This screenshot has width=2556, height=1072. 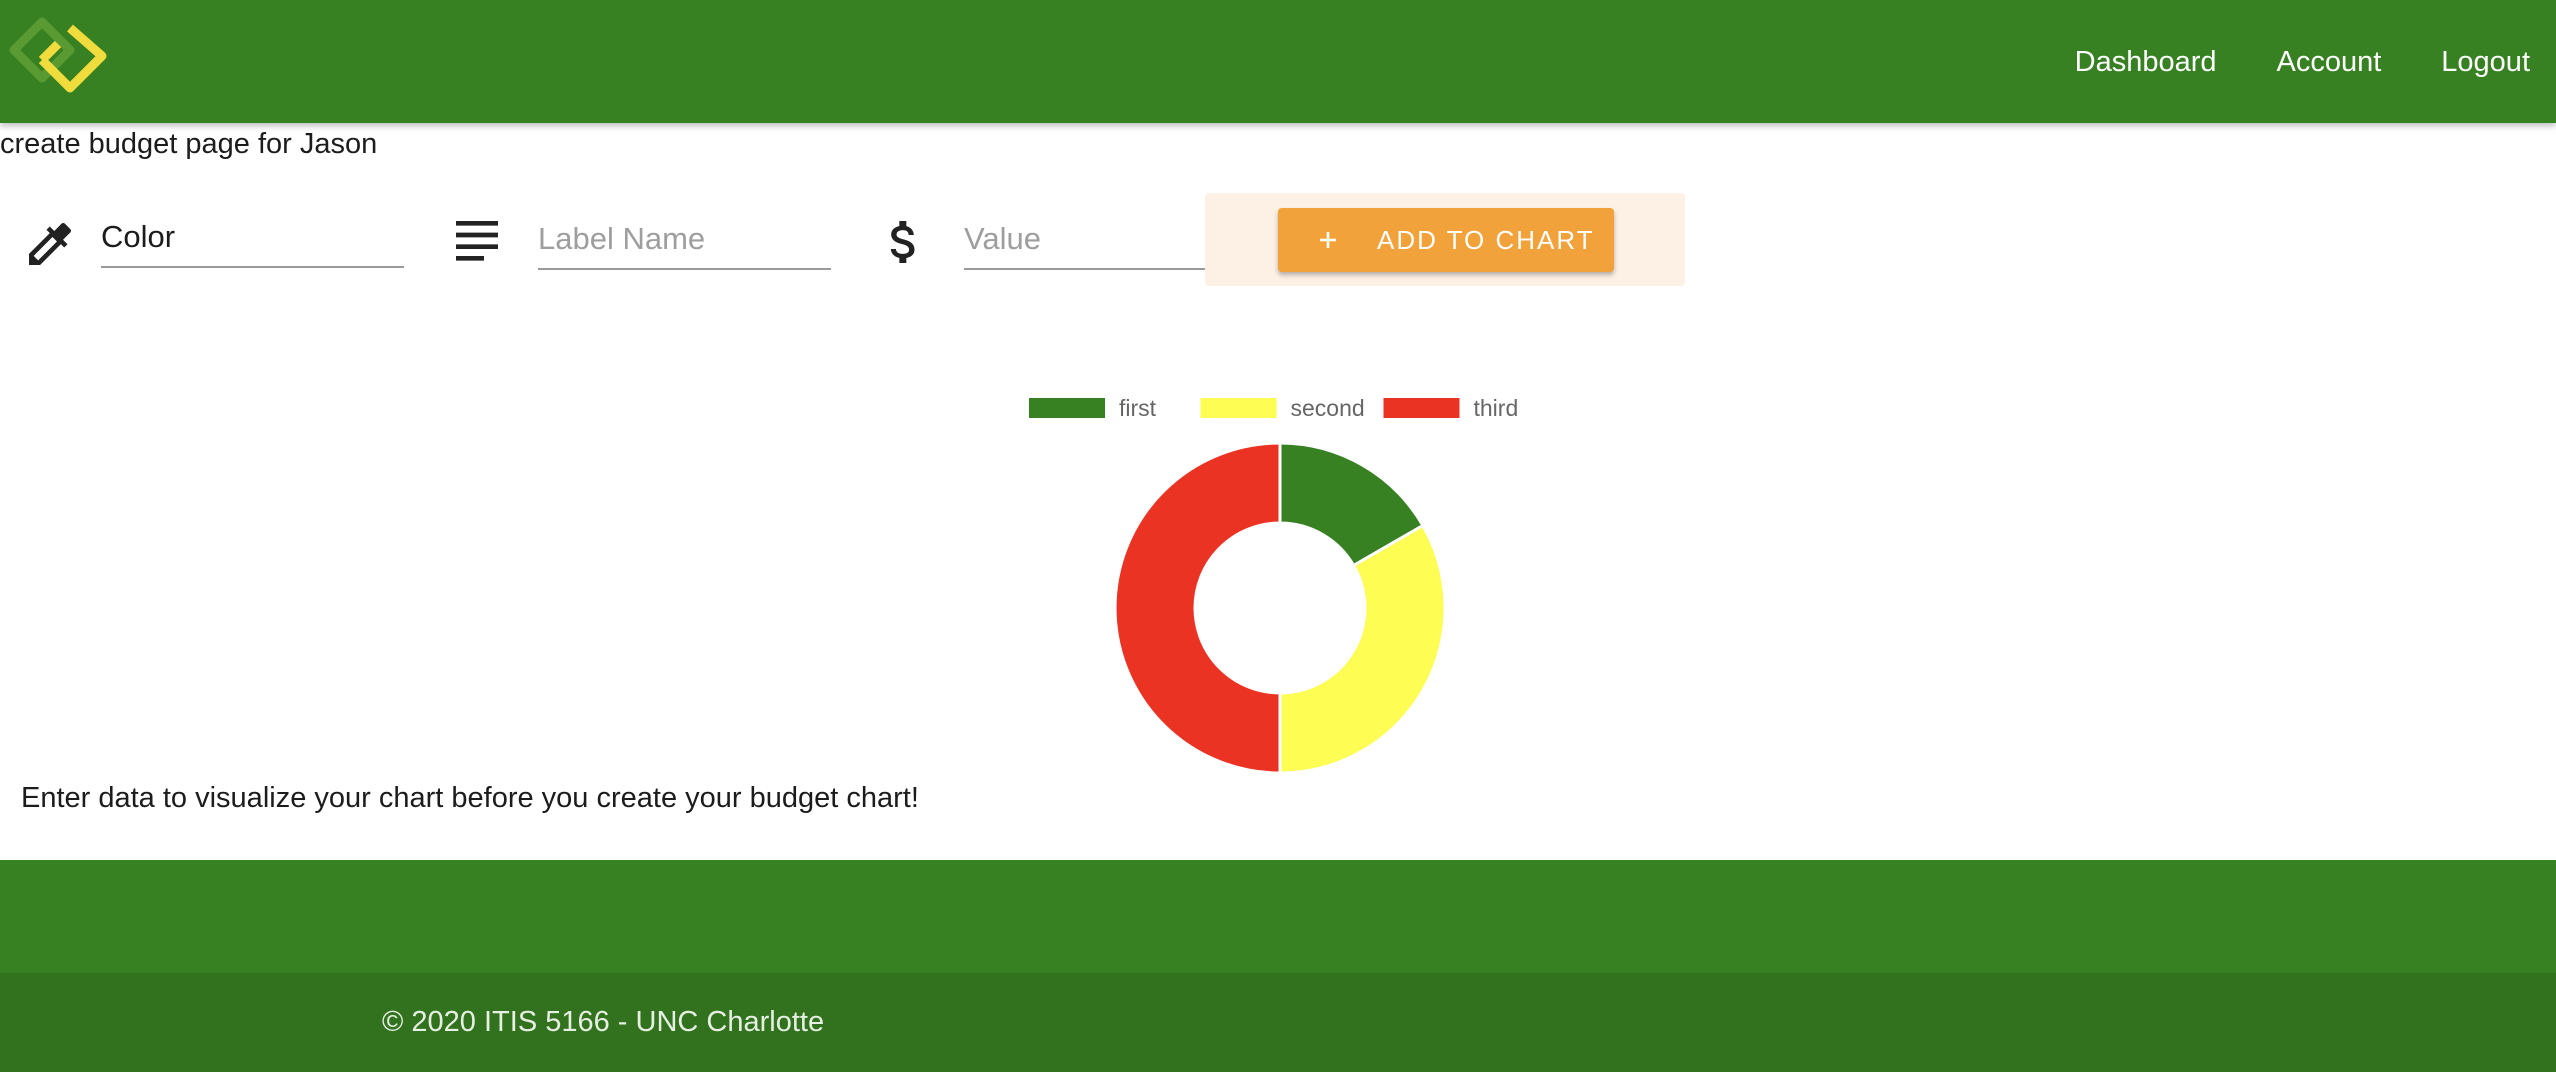 I want to click on top-navbar: Dashboard Account Logout, so click(x=1278, y=61).